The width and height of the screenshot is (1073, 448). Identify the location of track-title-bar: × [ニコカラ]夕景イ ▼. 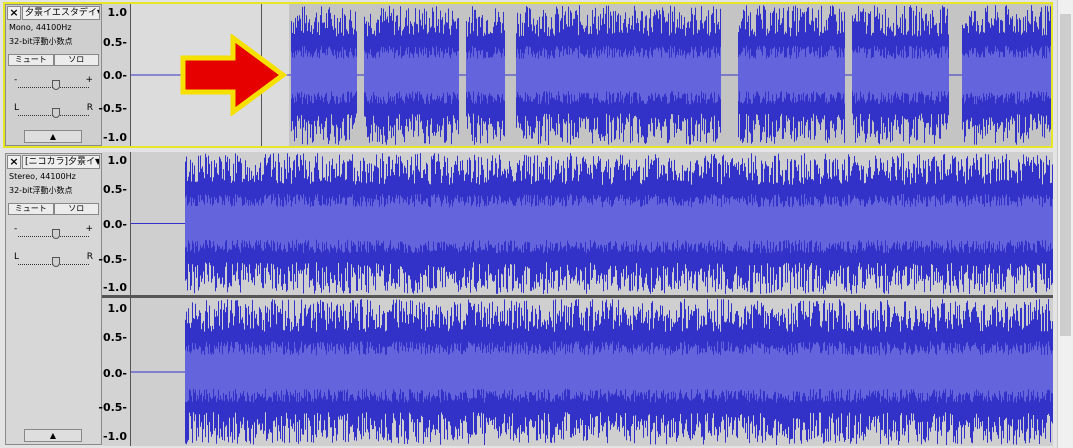
(53, 162).